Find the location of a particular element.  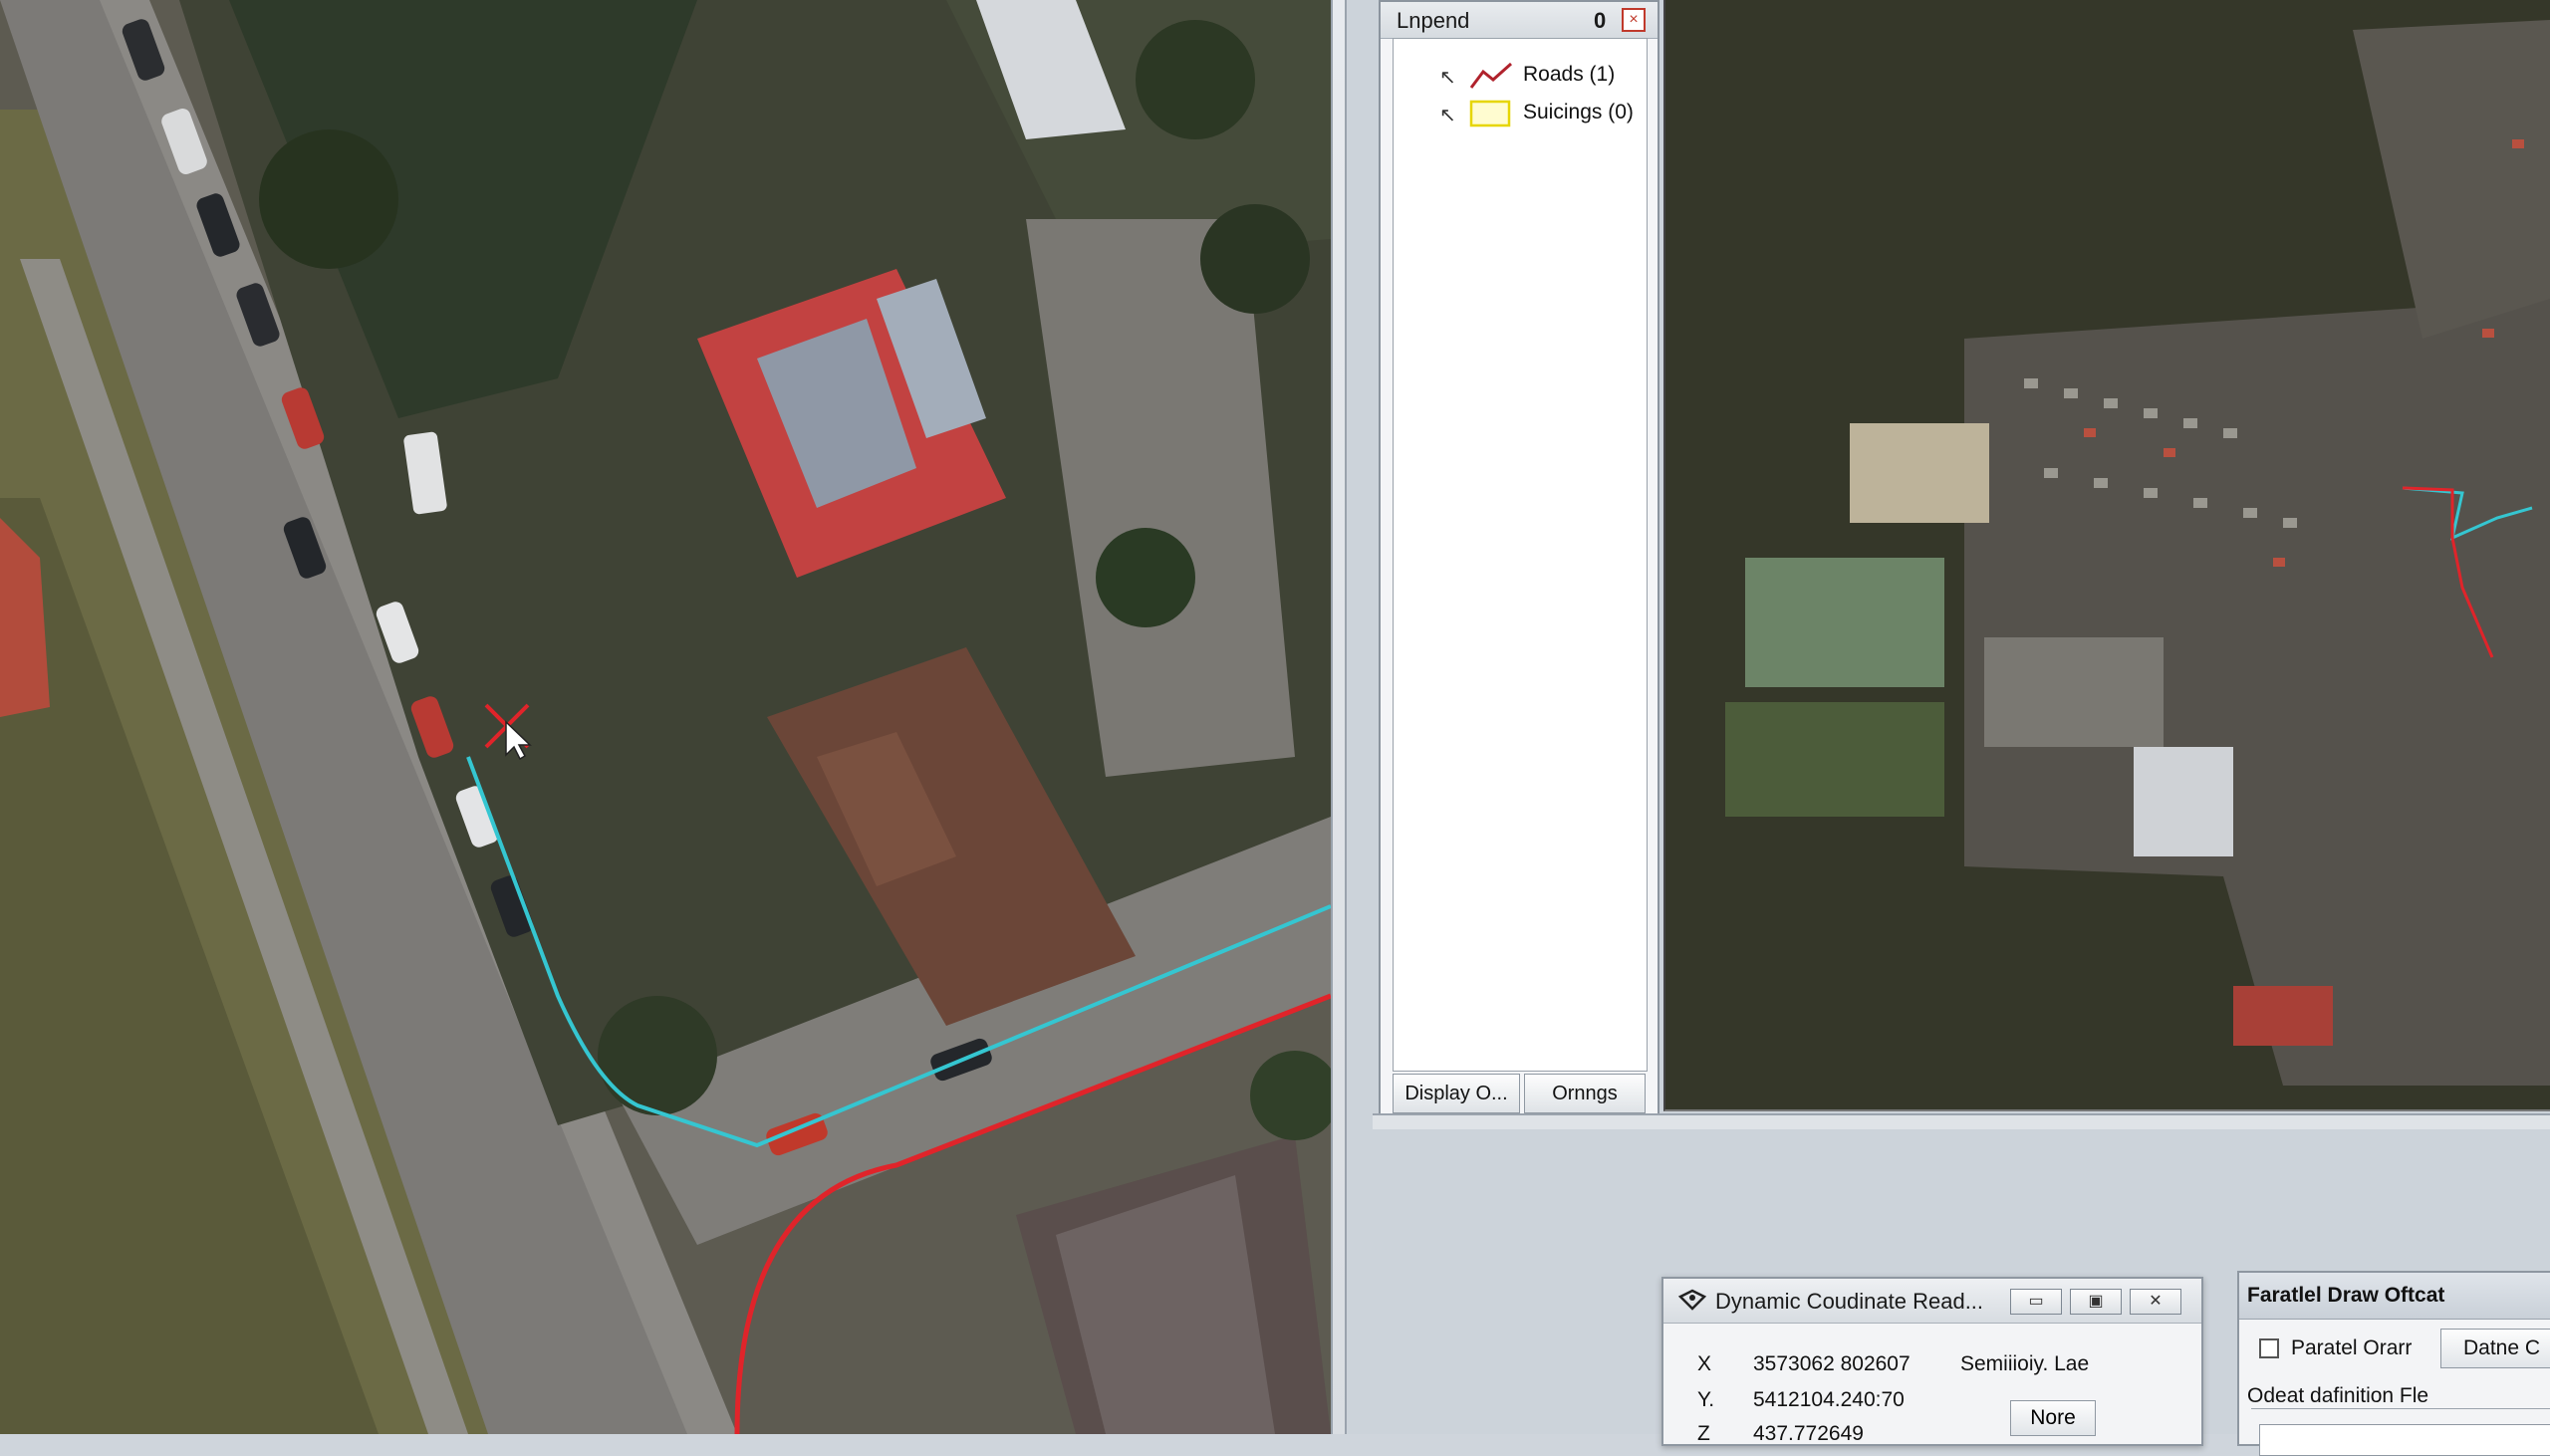

define-button: Datne C is located at coordinates (2495, 1348).